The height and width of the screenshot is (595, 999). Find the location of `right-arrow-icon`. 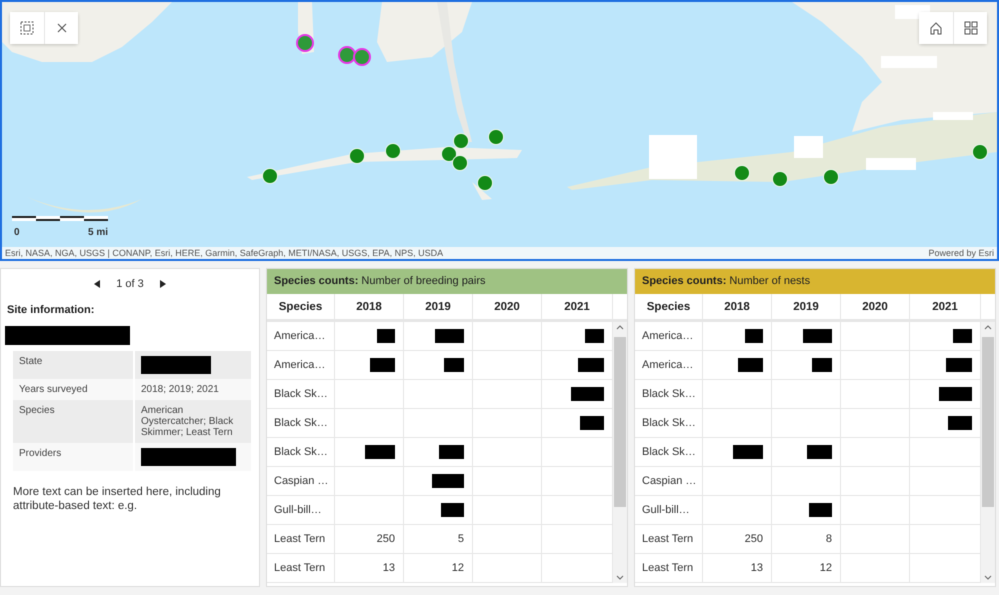

right-arrow-icon is located at coordinates (163, 284).